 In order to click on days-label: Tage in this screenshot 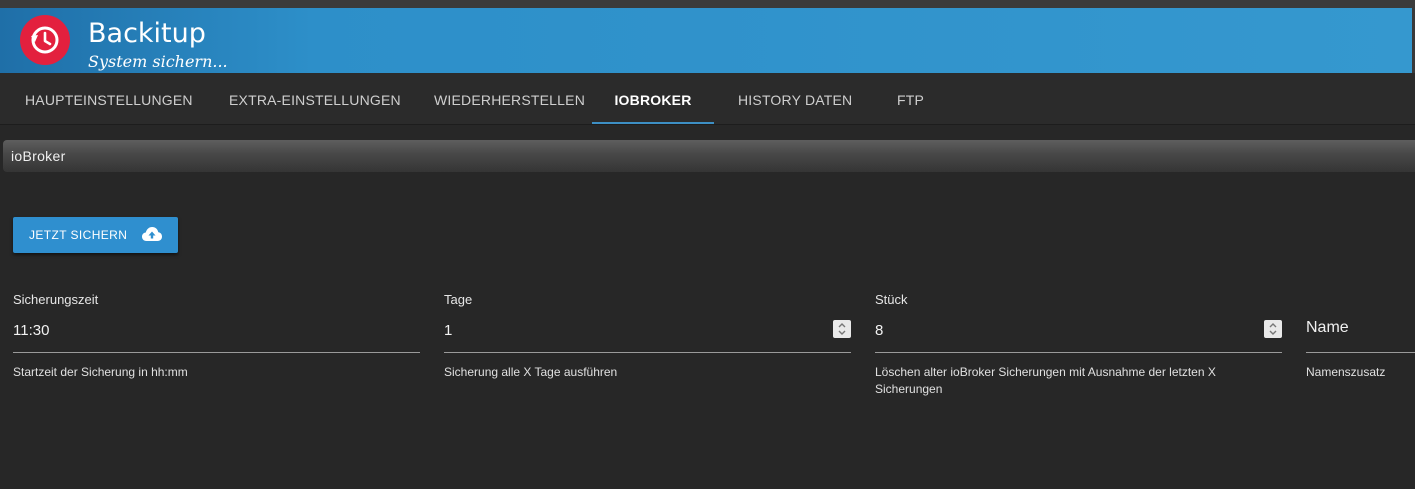, I will do `click(458, 299)`.